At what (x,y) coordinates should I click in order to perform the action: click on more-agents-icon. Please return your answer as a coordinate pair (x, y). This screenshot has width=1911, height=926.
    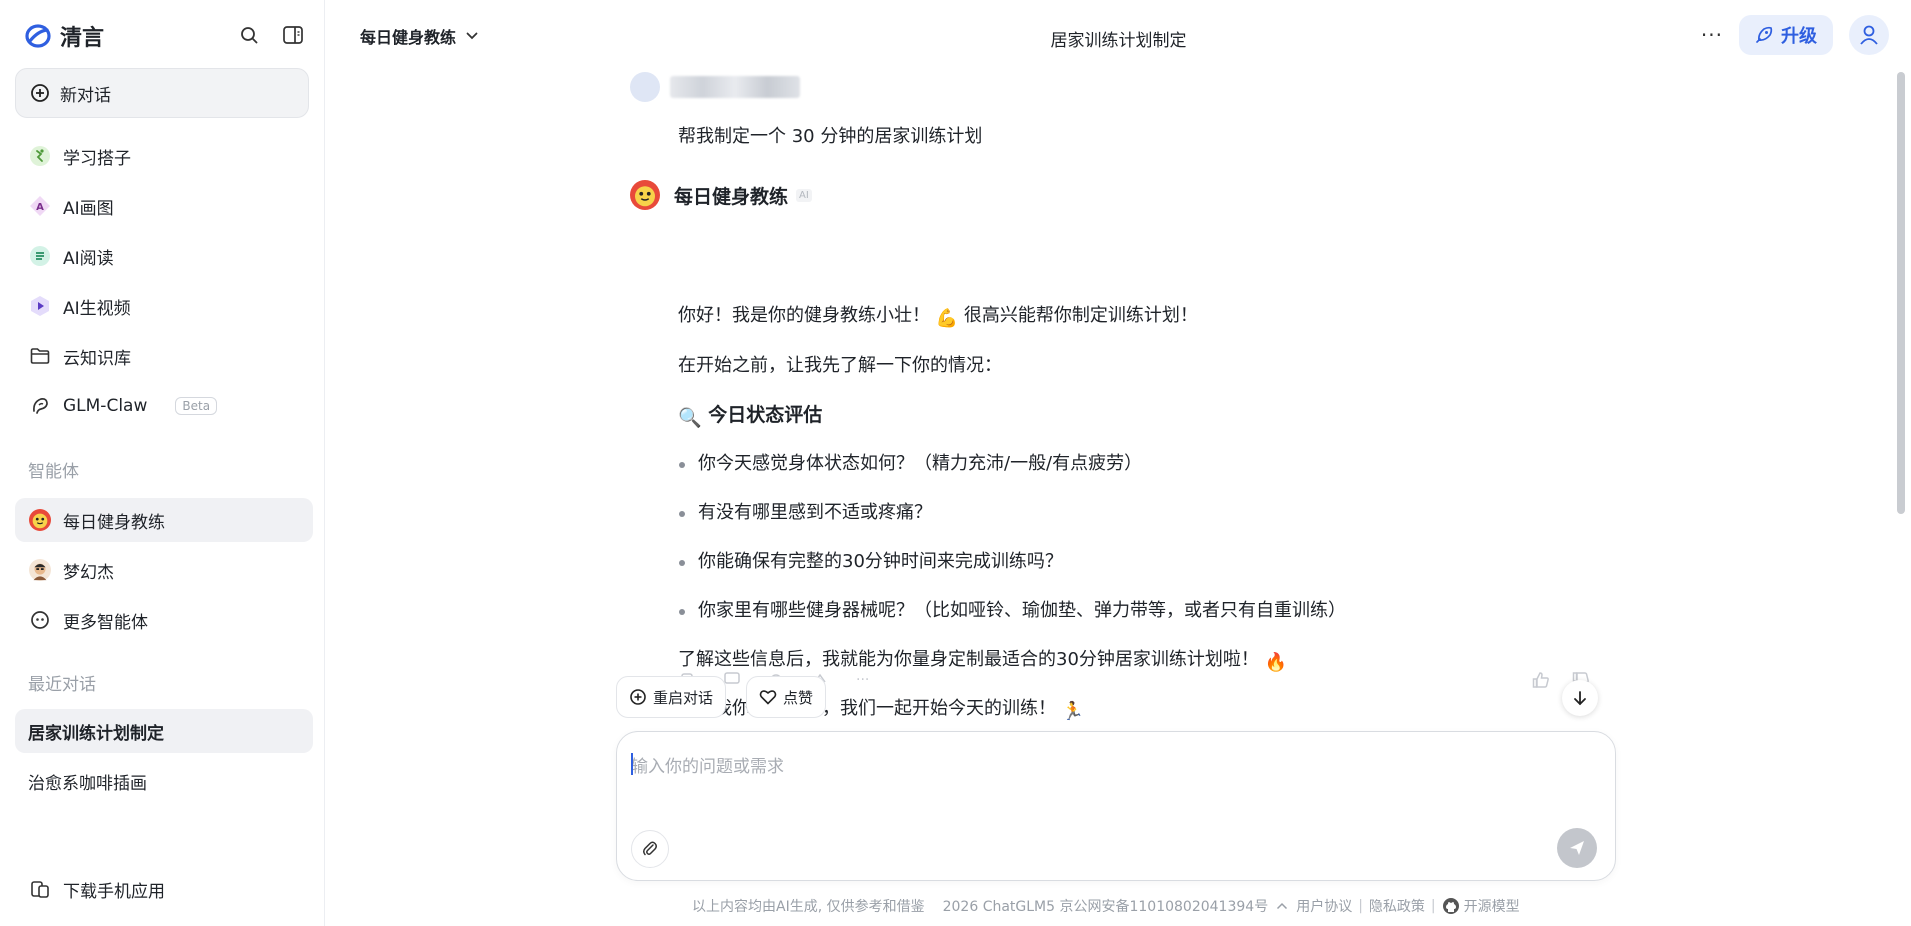
    Looking at the image, I should click on (40, 620).